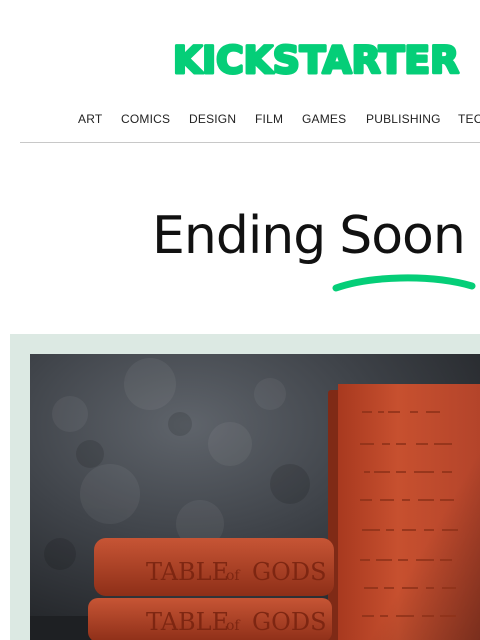 This screenshot has height=640, width=480. What do you see at coordinates (239, 236) in the screenshot?
I see `heading-word-ending: Ending` at bounding box center [239, 236].